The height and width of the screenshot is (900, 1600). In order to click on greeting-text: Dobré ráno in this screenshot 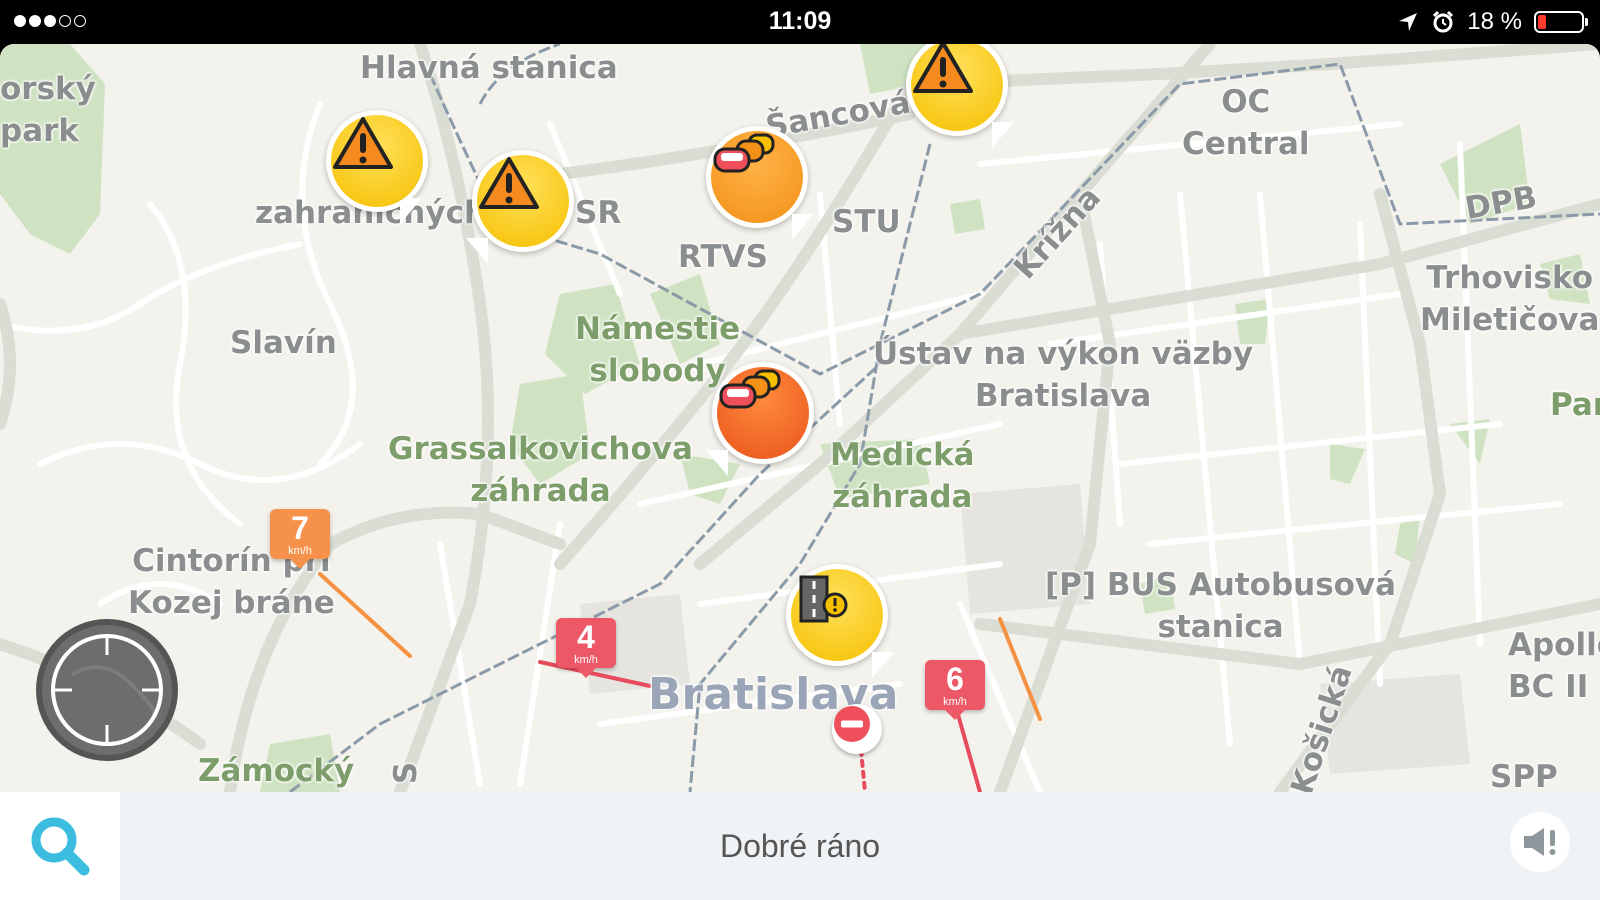, I will do `click(800, 846)`.